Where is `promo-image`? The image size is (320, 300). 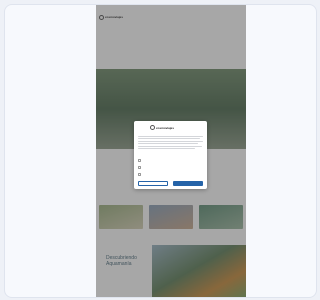 promo-image is located at coordinates (199, 271).